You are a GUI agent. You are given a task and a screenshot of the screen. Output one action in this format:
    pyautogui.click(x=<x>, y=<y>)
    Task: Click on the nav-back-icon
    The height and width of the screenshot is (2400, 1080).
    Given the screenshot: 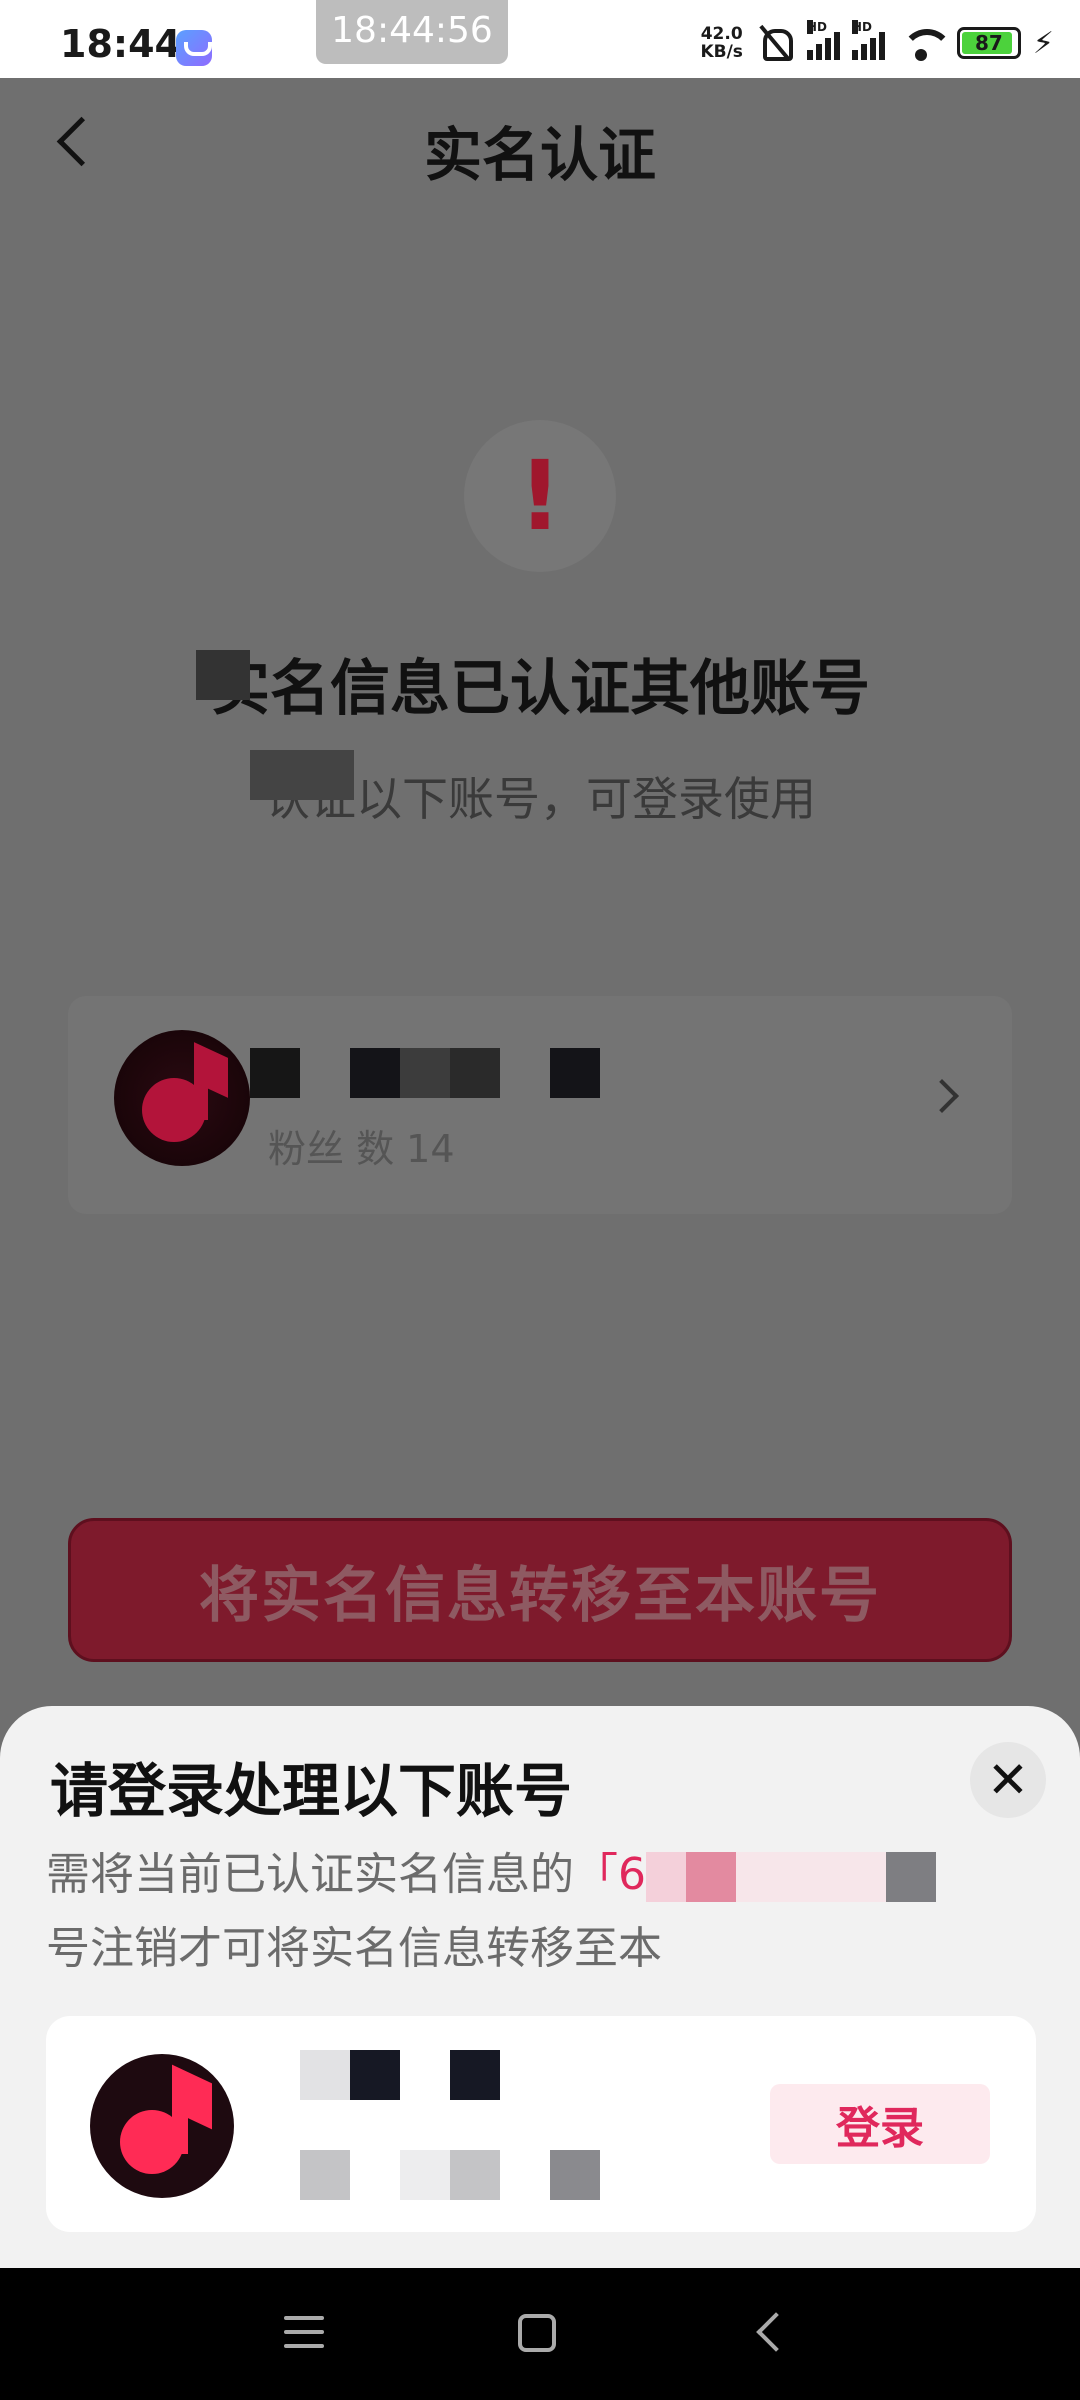 What is the action you would take?
    pyautogui.click(x=776, y=2332)
    